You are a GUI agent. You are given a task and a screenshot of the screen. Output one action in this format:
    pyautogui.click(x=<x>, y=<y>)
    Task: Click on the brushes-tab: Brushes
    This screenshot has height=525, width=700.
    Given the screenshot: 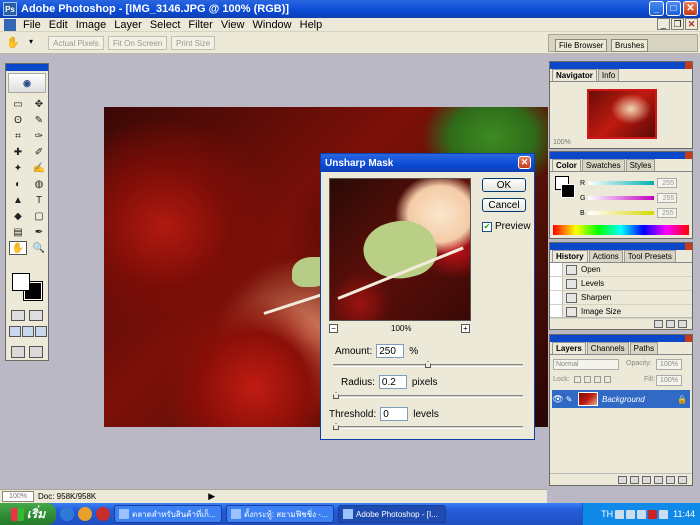 What is the action you would take?
    pyautogui.click(x=630, y=45)
    